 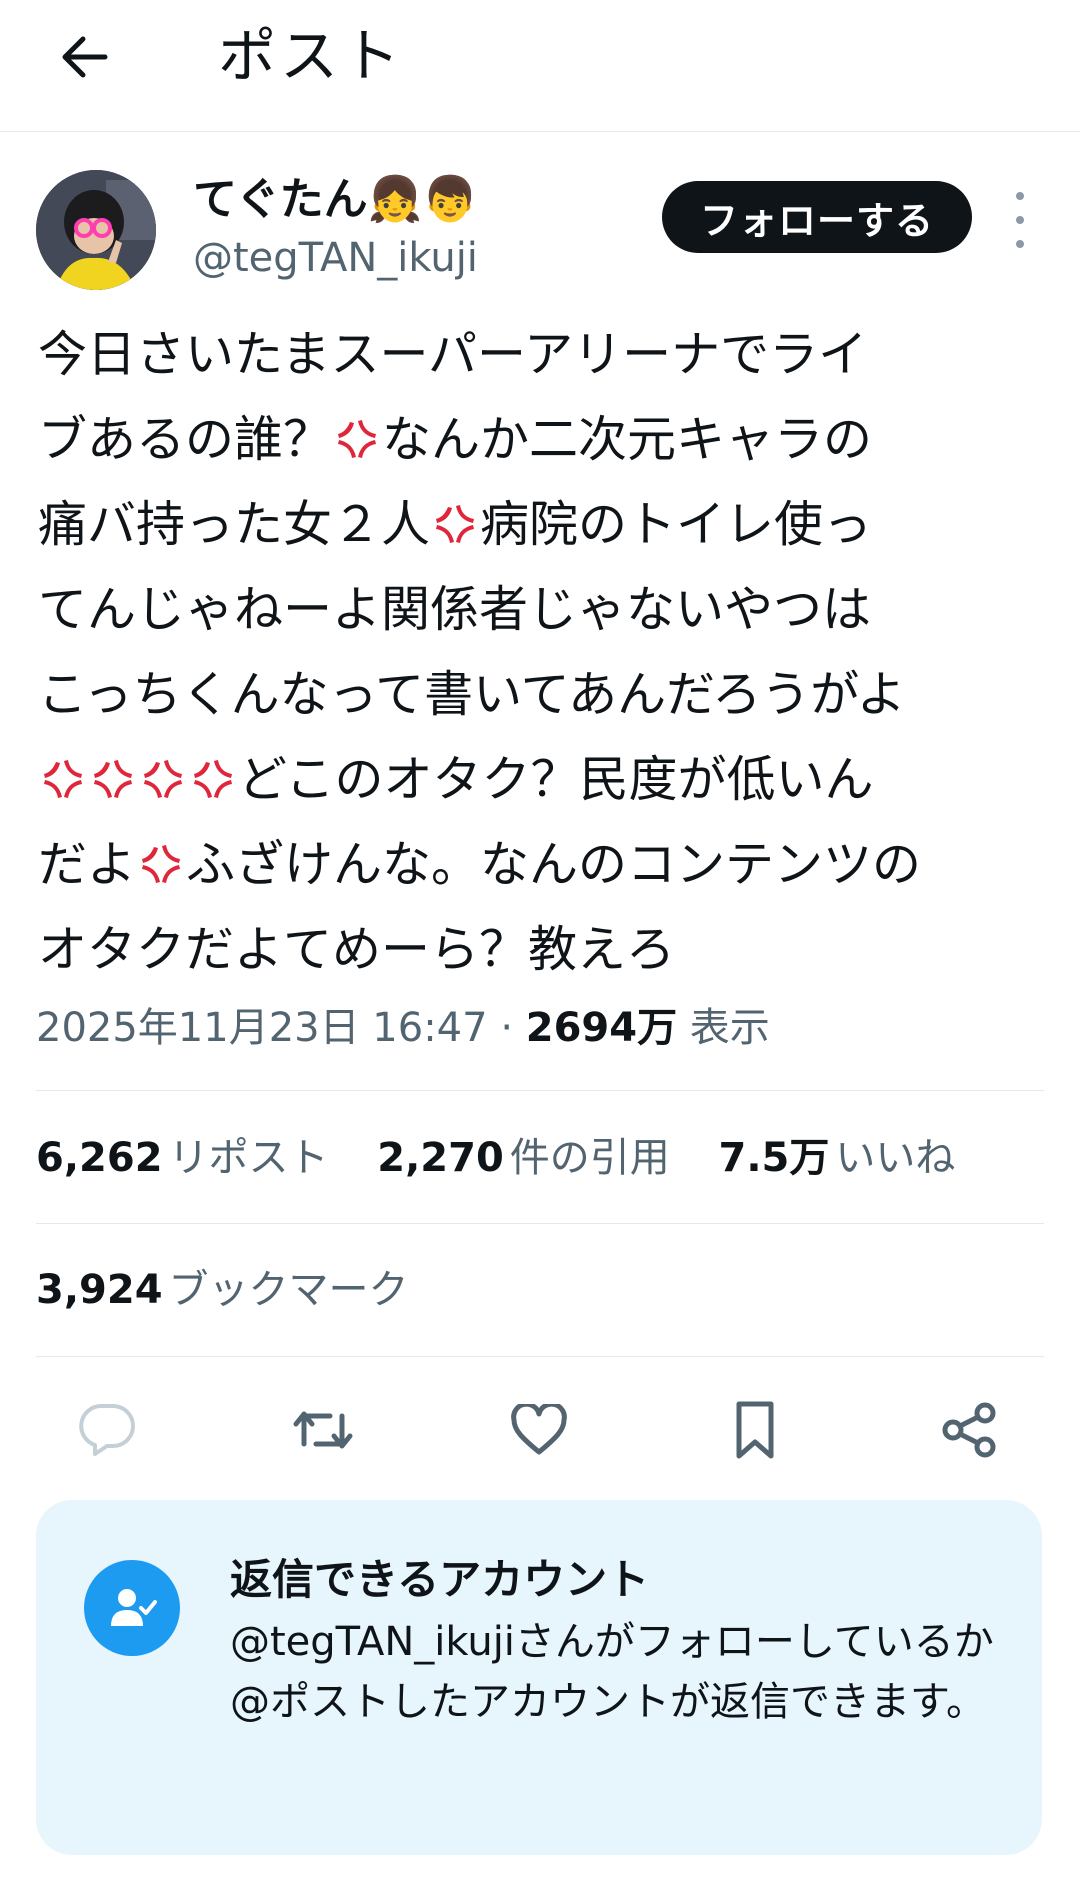 I want to click on views-label: 表示, so click(x=729, y=1028).